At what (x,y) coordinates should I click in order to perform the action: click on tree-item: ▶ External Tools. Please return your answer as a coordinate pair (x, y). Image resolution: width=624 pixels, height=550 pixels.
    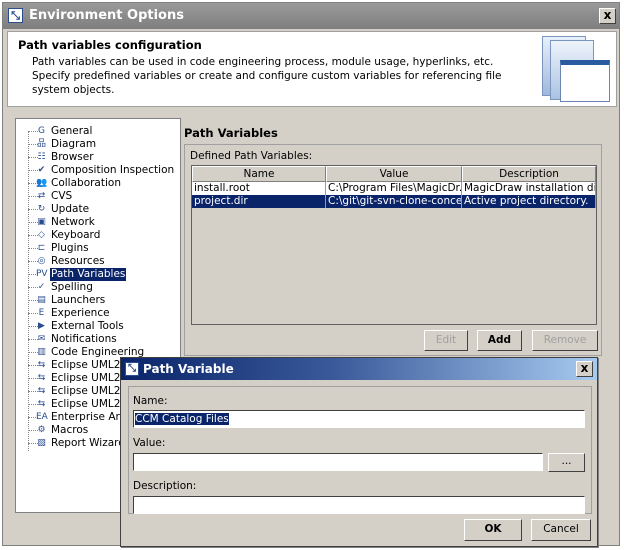
    Looking at the image, I should click on (98, 326).